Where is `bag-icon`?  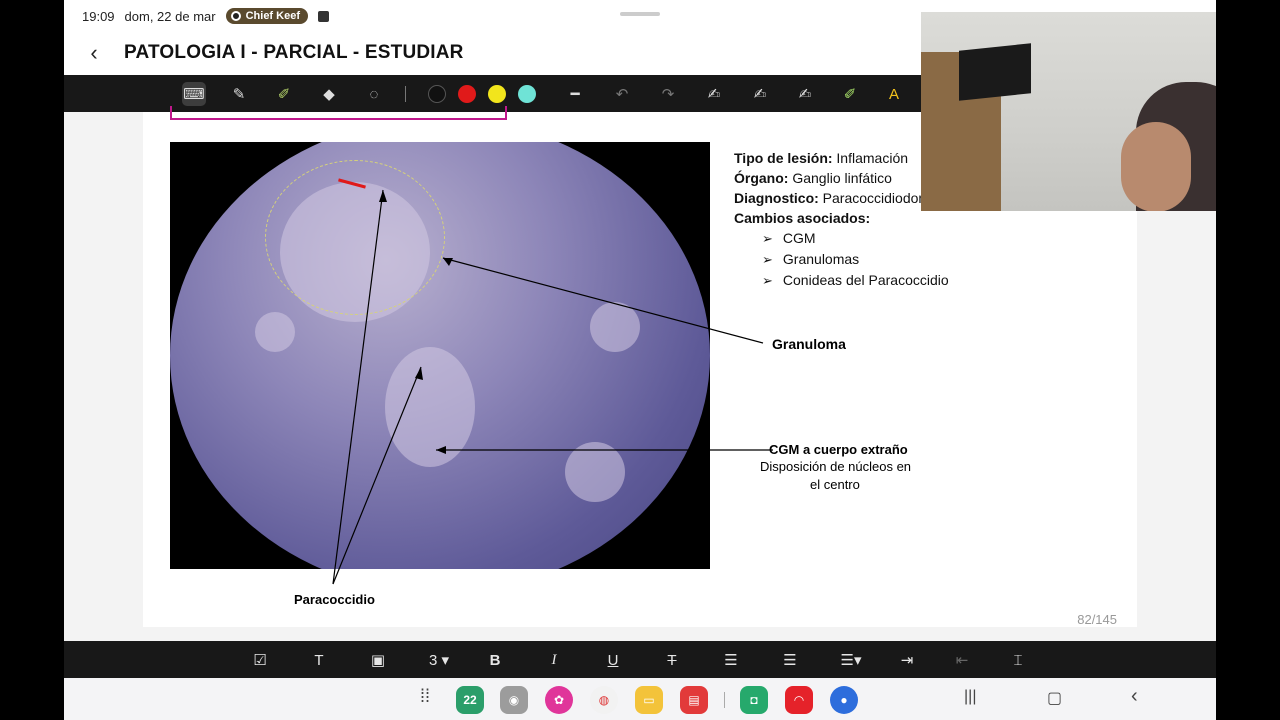
bag-icon is located at coordinates (323, 16).